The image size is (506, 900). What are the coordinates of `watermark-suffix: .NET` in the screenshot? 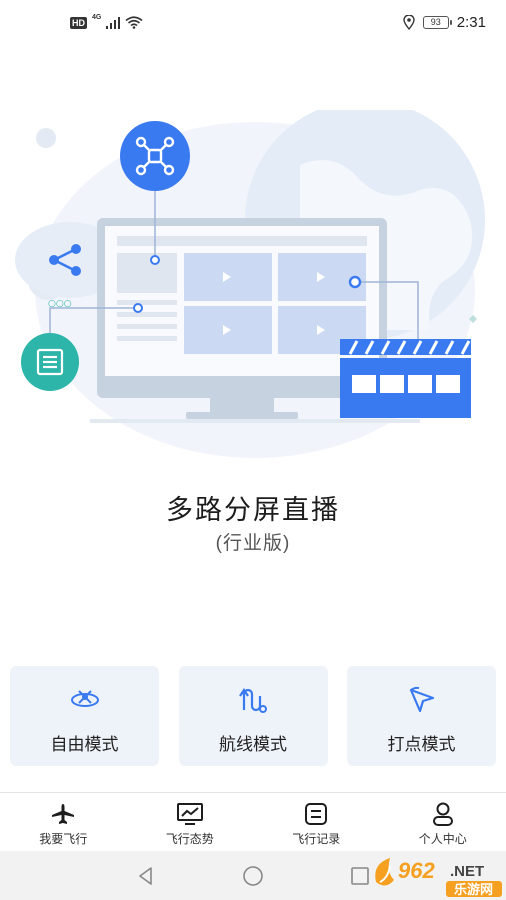 It's located at (467, 871).